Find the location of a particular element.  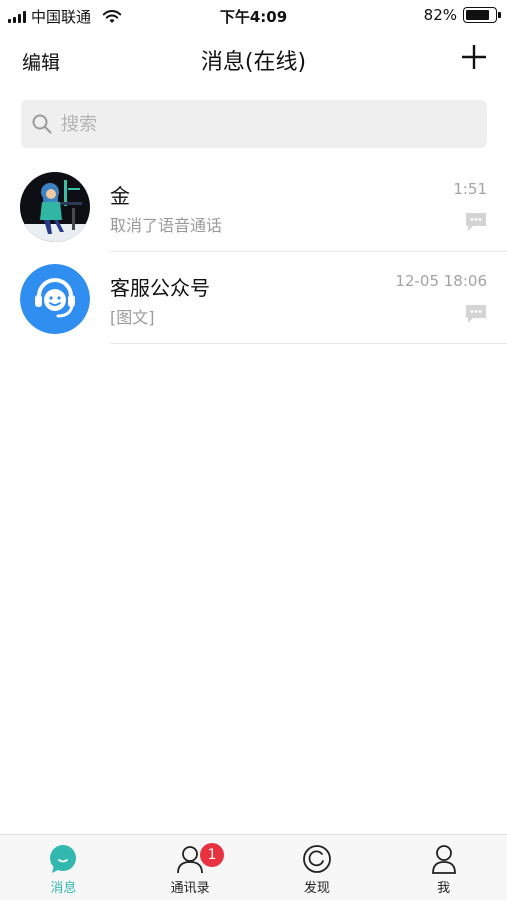

tab-label: 发现 is located at coordinates (316, 888).